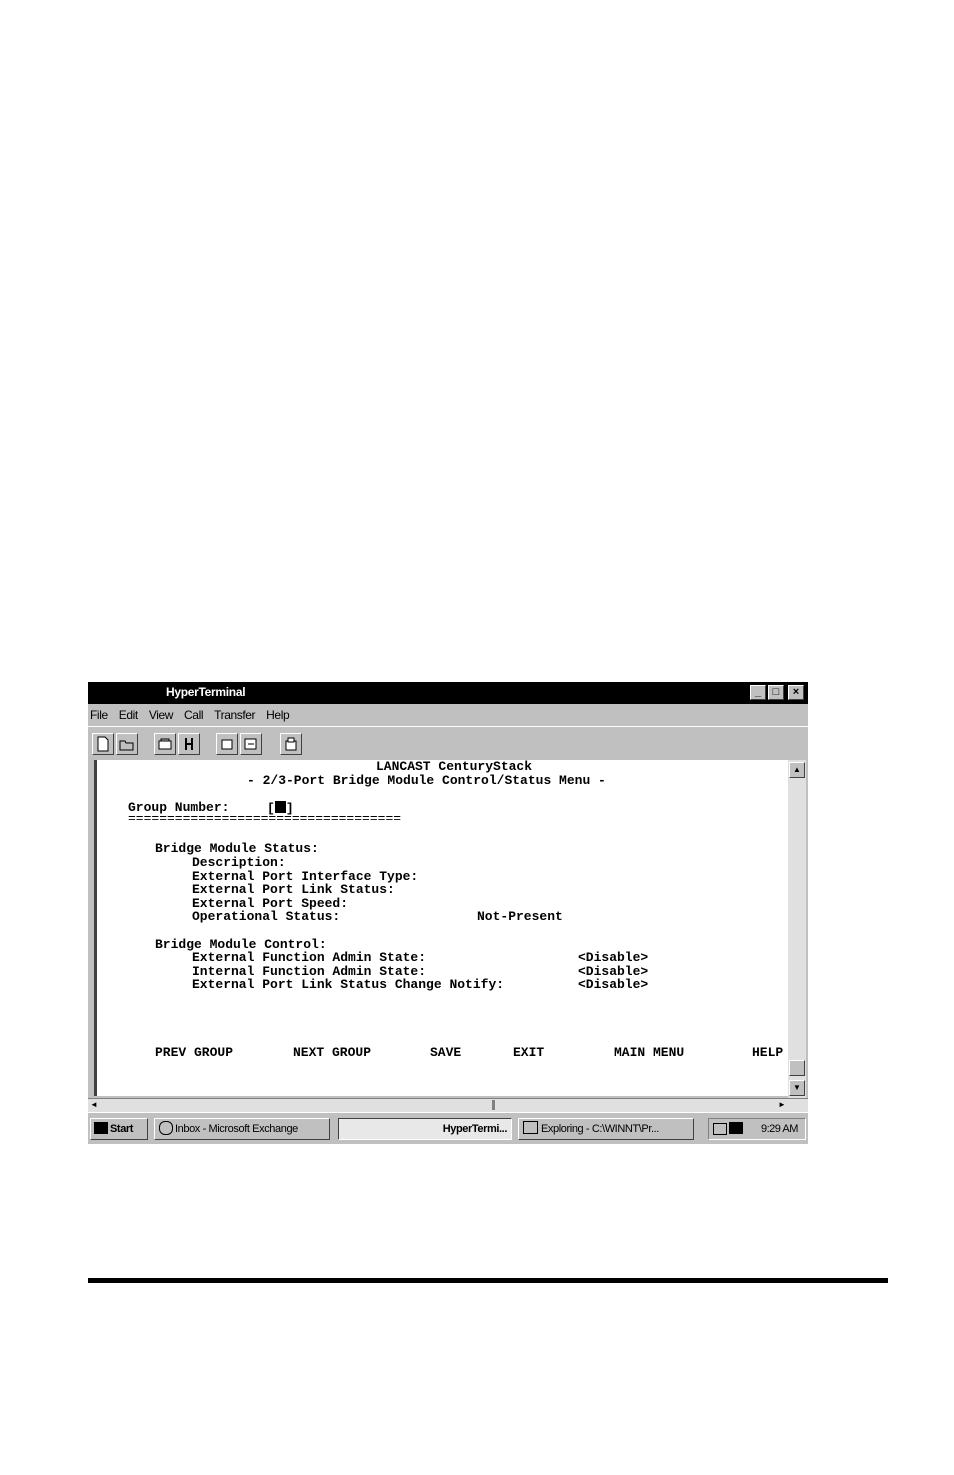  What do you see at coordinates (797, 770) in the screenshot?
I see `scroll-up-icon: ▲` at bounding box center [797, 770].